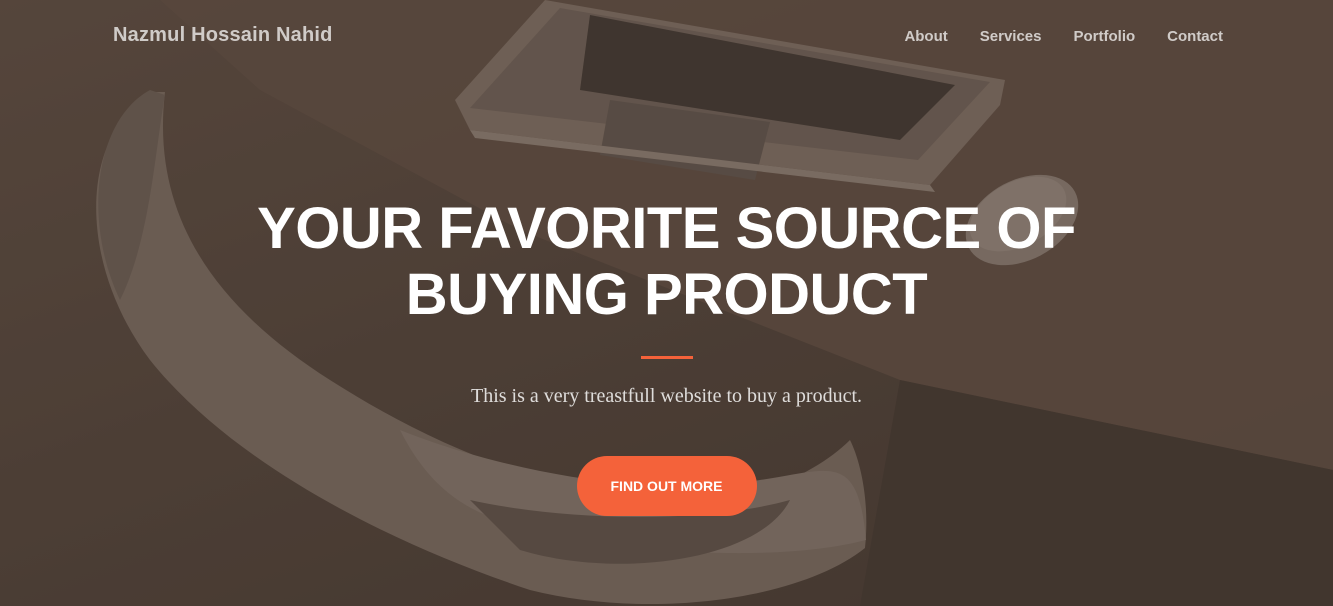 The image size is (1333, 606). What do you see at coordinates (223, 35) in the screenshot?
I see `brand-logo-link: Nazmul Hossain Nahid` at bounding box center [223, 35].